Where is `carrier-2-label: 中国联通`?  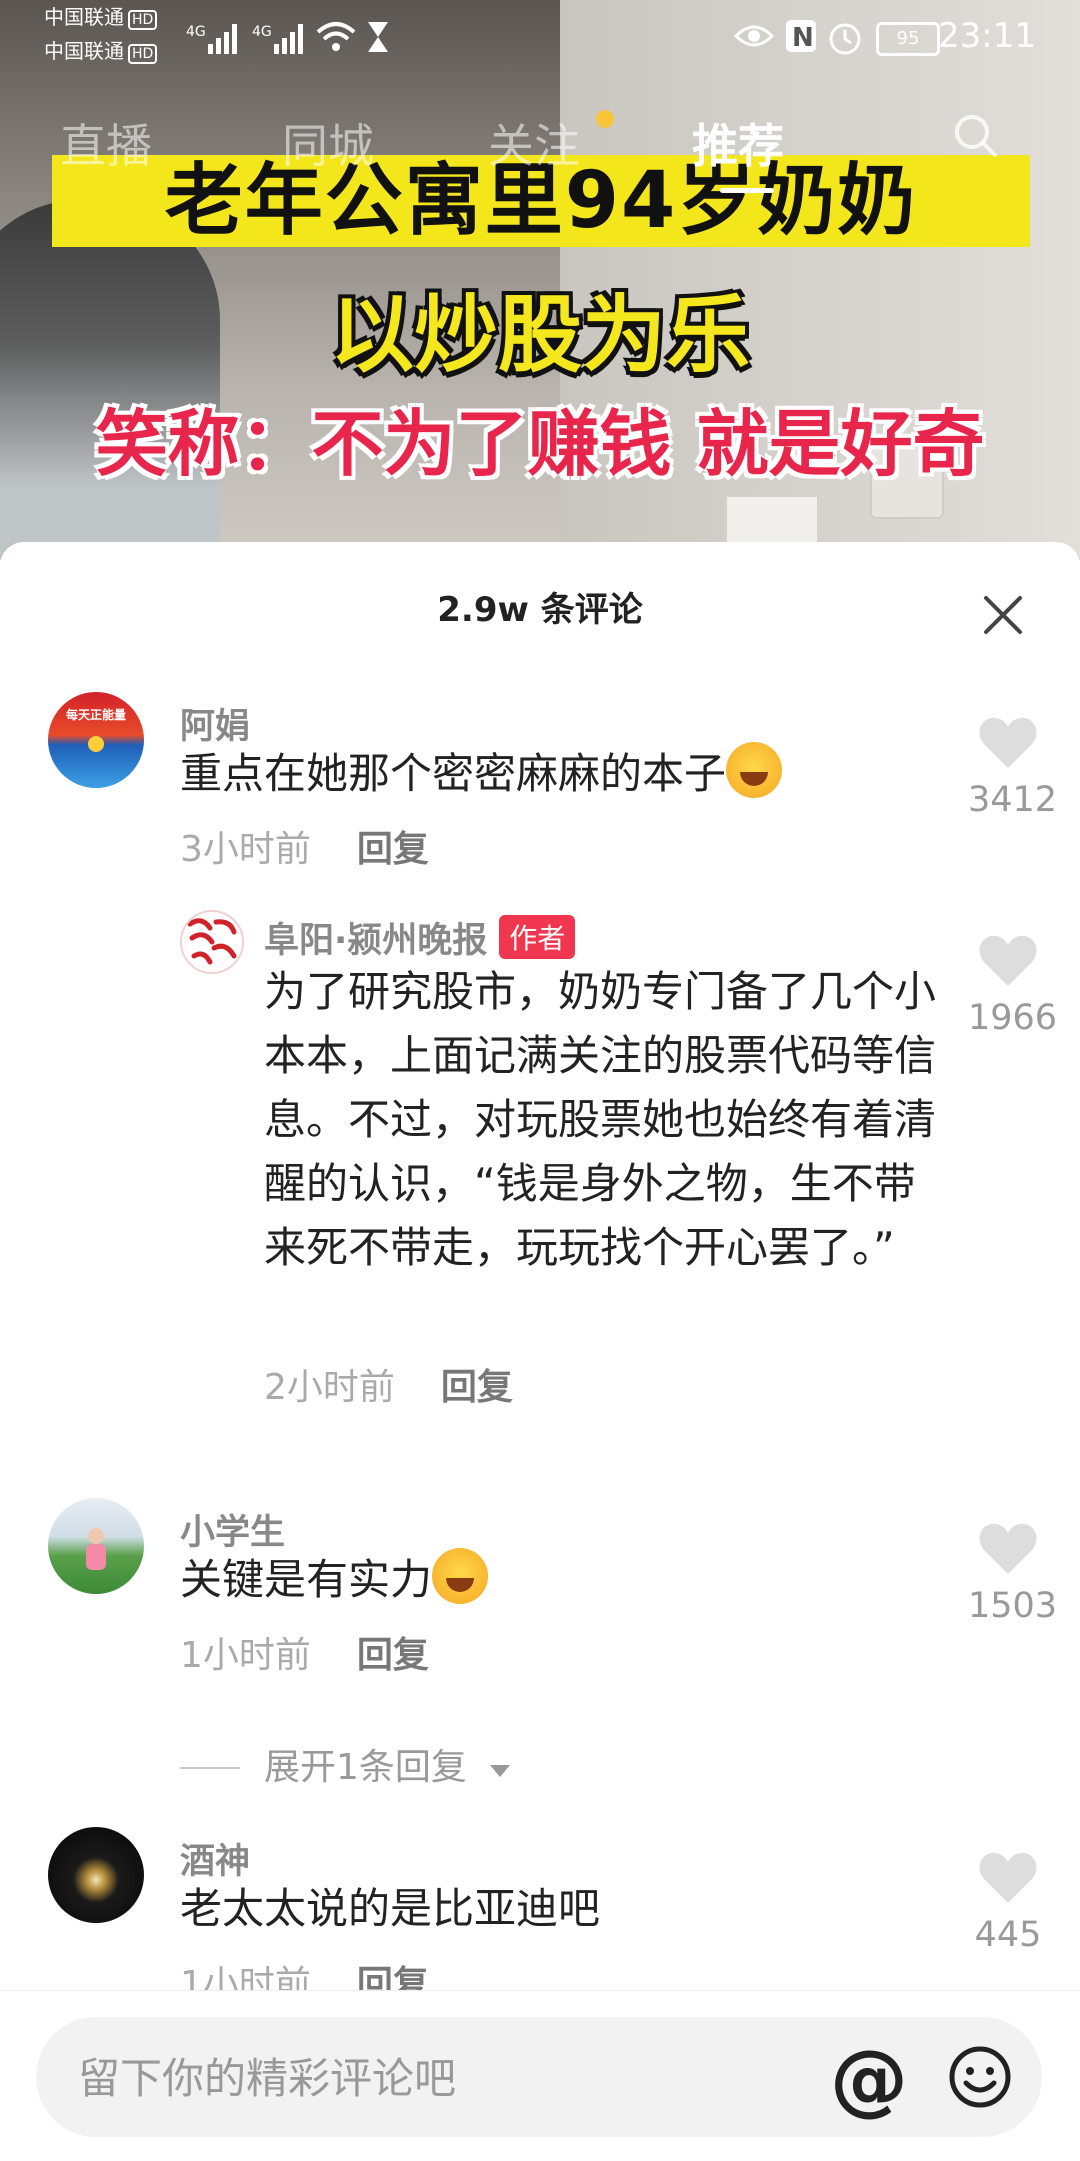
carrier-2-label: 中国联通 is located at coordinates (84, 51).